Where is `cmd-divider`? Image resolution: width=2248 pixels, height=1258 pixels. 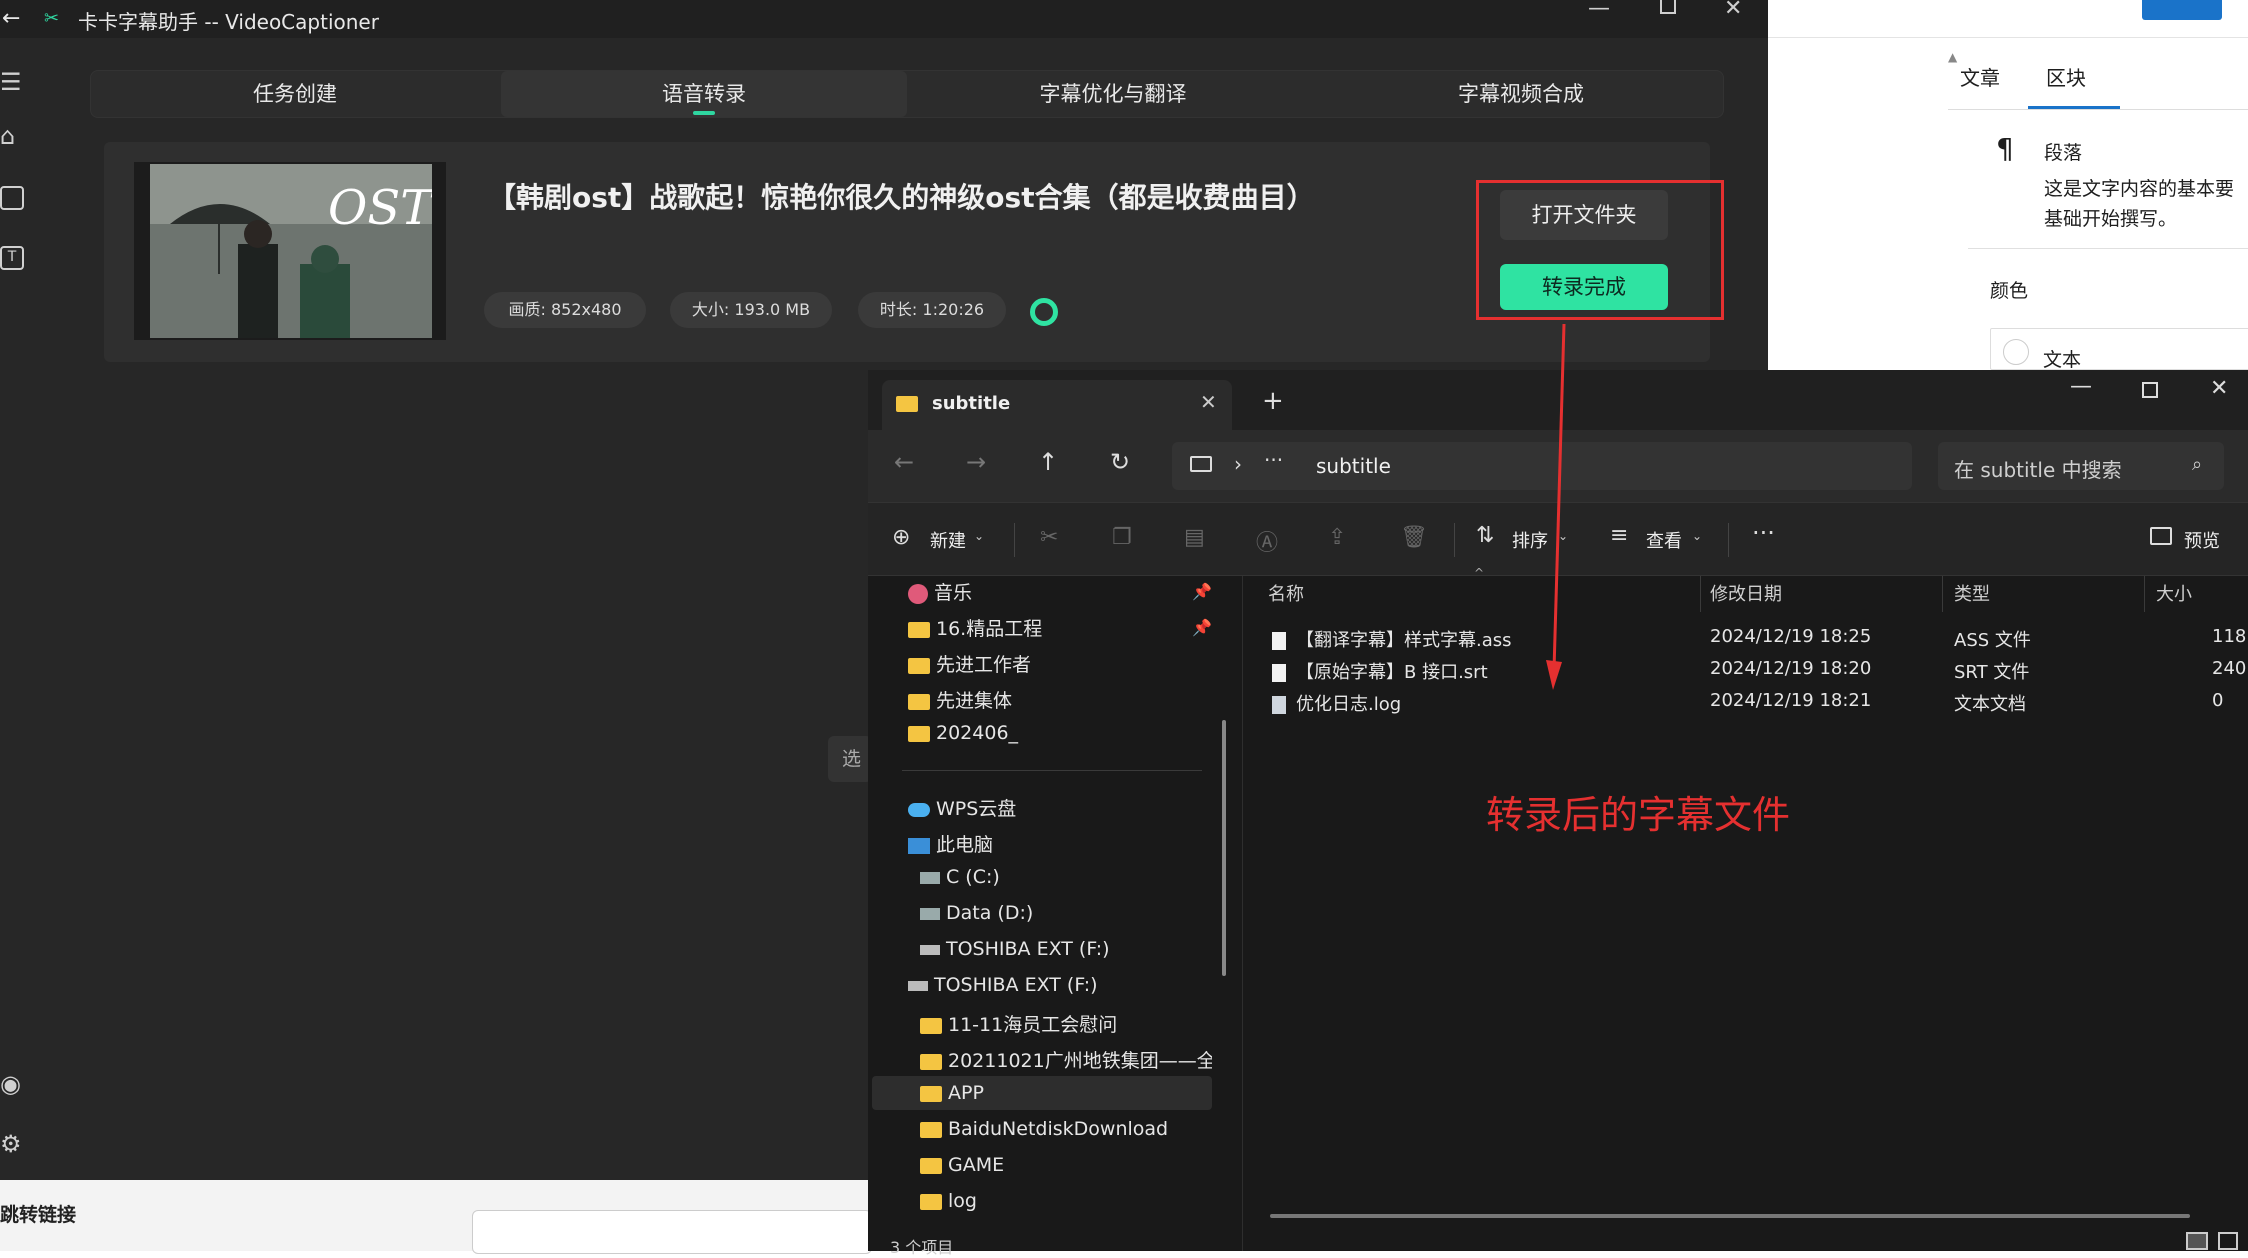
cmd-divider is located at coordinates (1014, 540).